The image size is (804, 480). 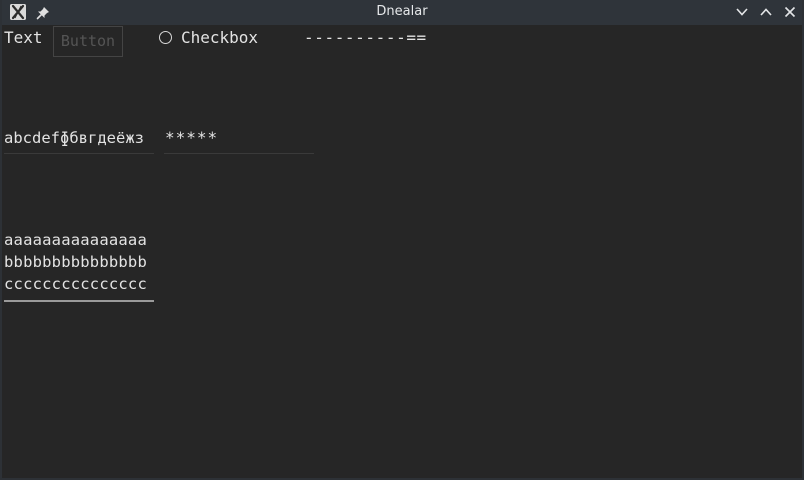 What do you see at coordinates (23, 37) in the screenshot?
I see `text-label: Text` at bounding box center [23, 37].